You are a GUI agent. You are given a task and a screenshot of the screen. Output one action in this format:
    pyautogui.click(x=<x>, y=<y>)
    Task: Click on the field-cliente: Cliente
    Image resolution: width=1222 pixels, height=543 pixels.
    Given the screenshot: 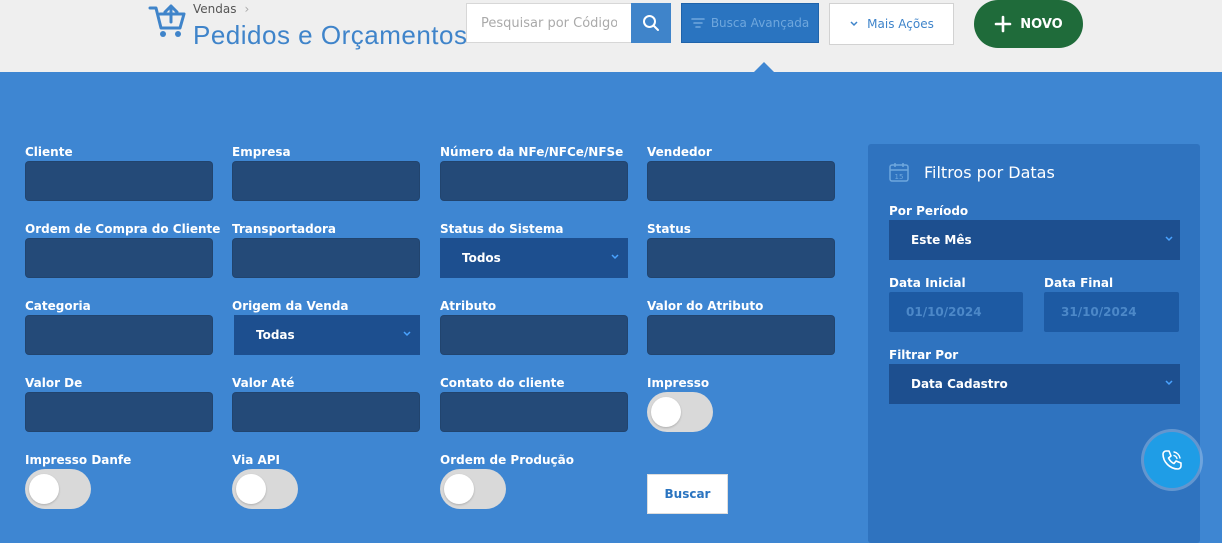 What is the action you would take?
    pyautogui.click(x=119, y=172)
    